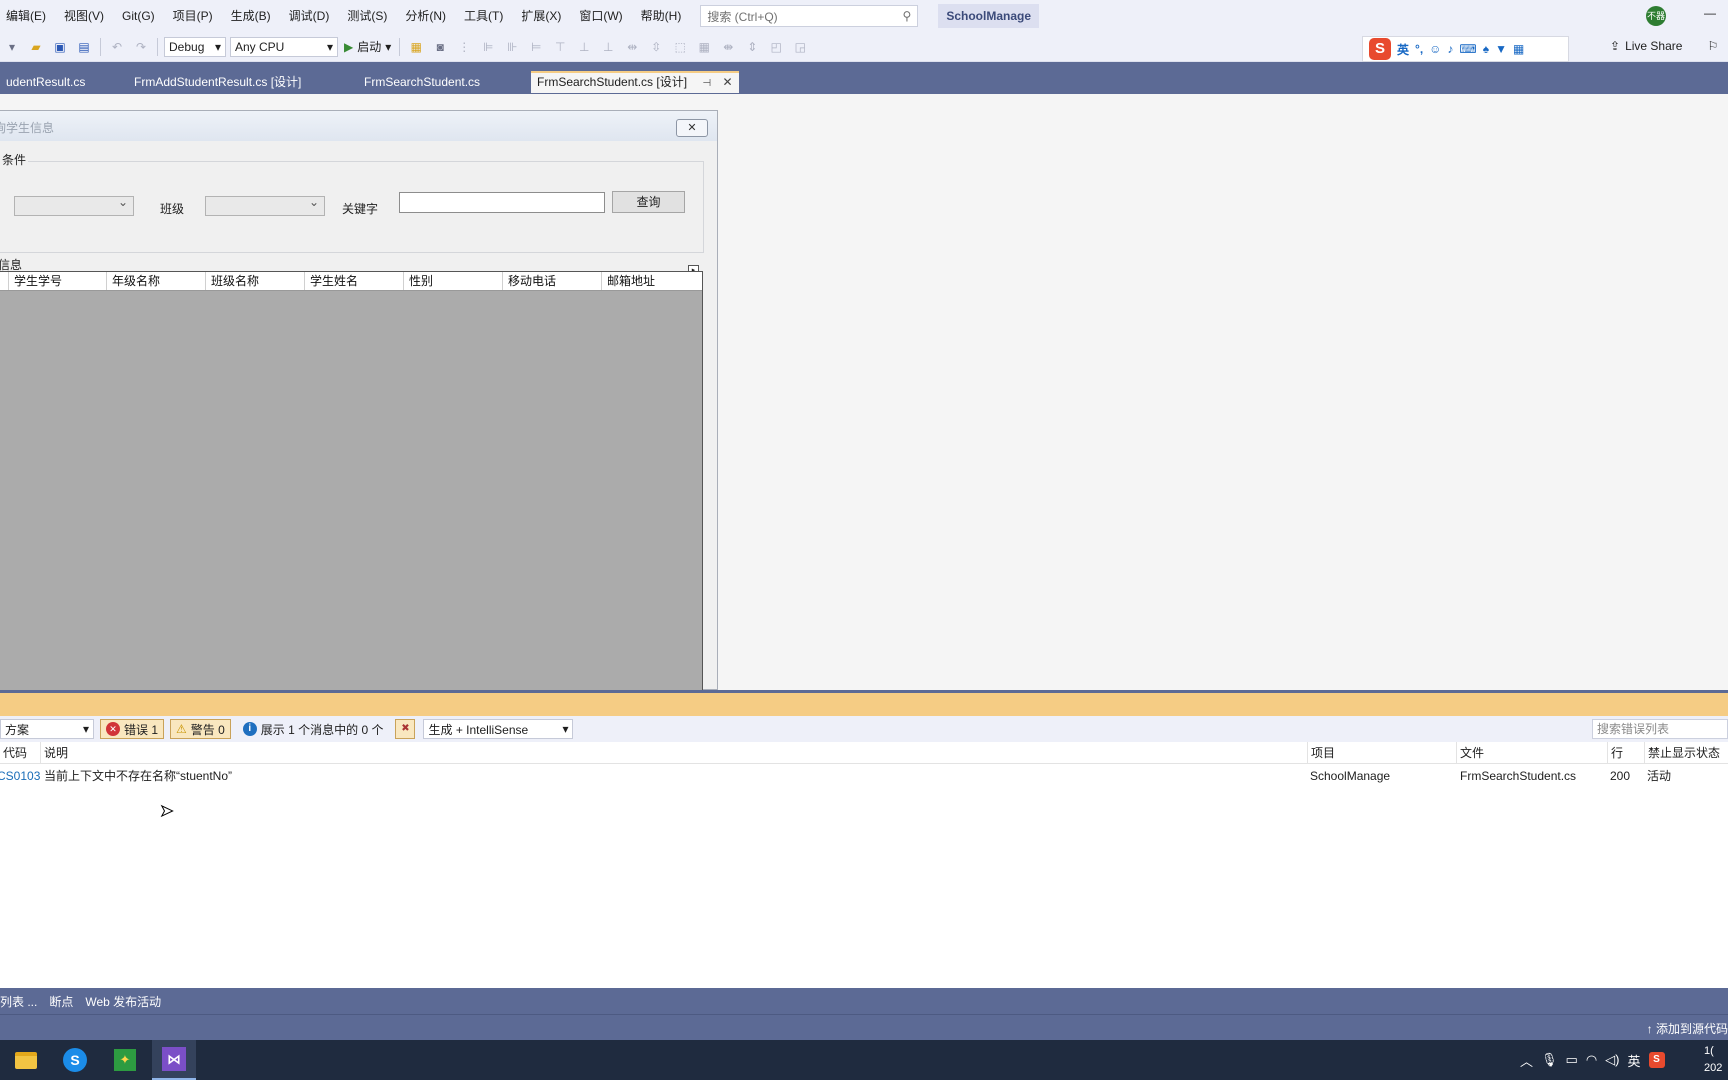 Image resolution: width=1728 pixels, height=1080 pixels. I want to click on column-header: 移动电话, so click(551, 281).